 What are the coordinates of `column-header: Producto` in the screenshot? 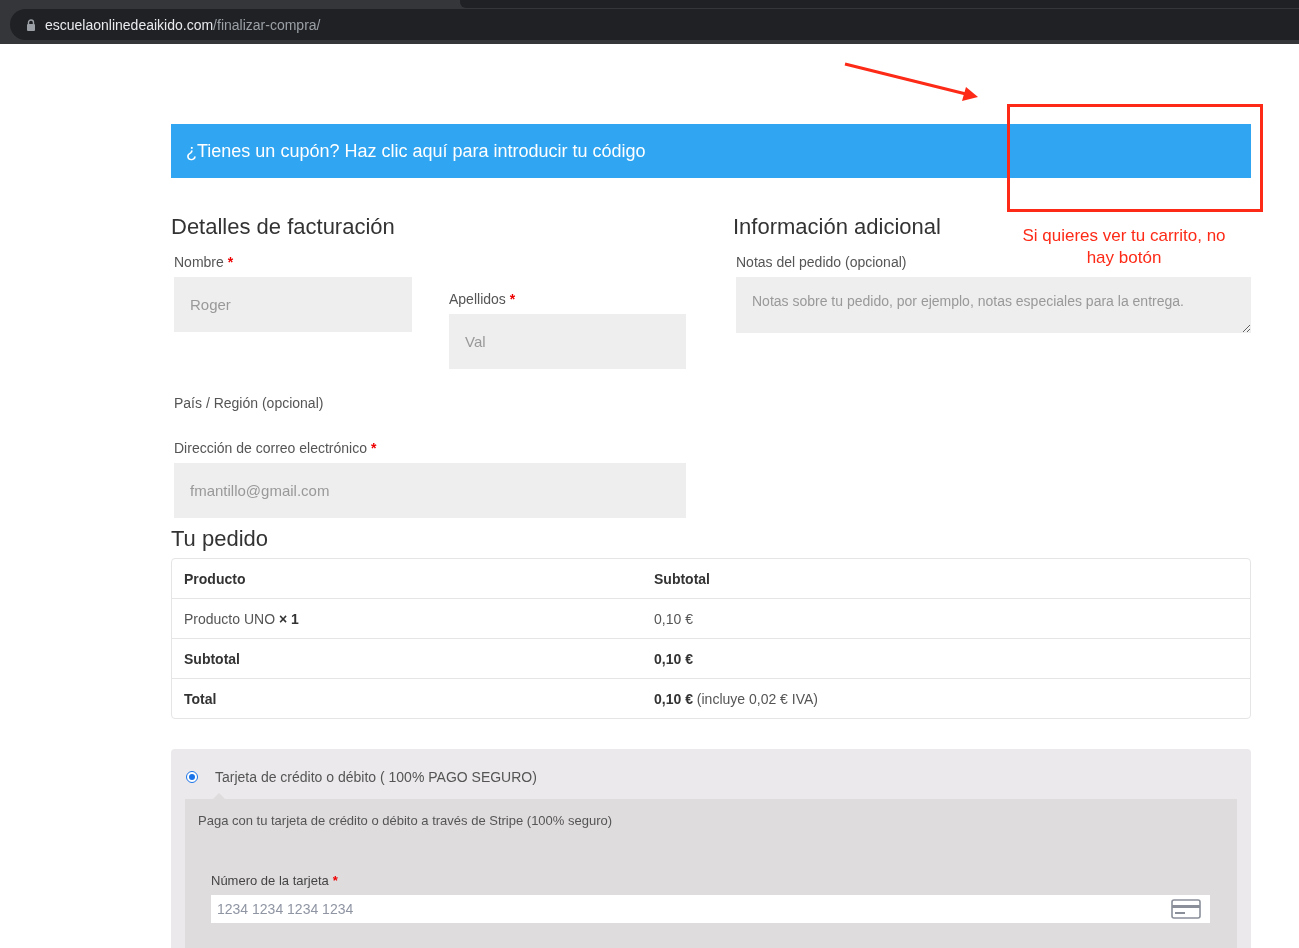 It's located at (215, 578).